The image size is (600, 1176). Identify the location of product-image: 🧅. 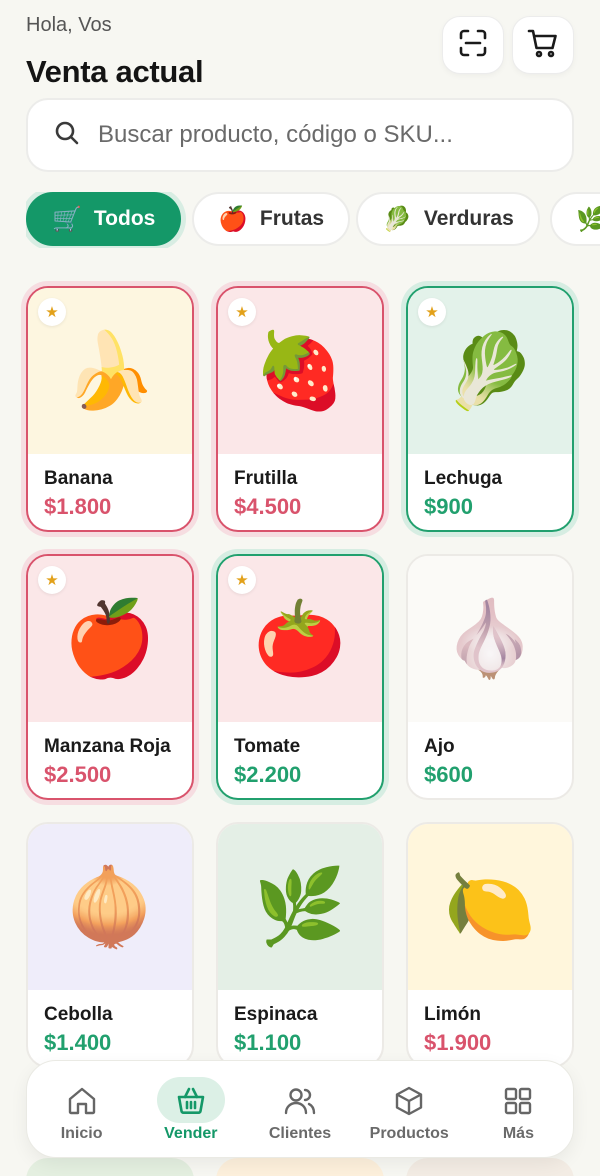
(110, 907).